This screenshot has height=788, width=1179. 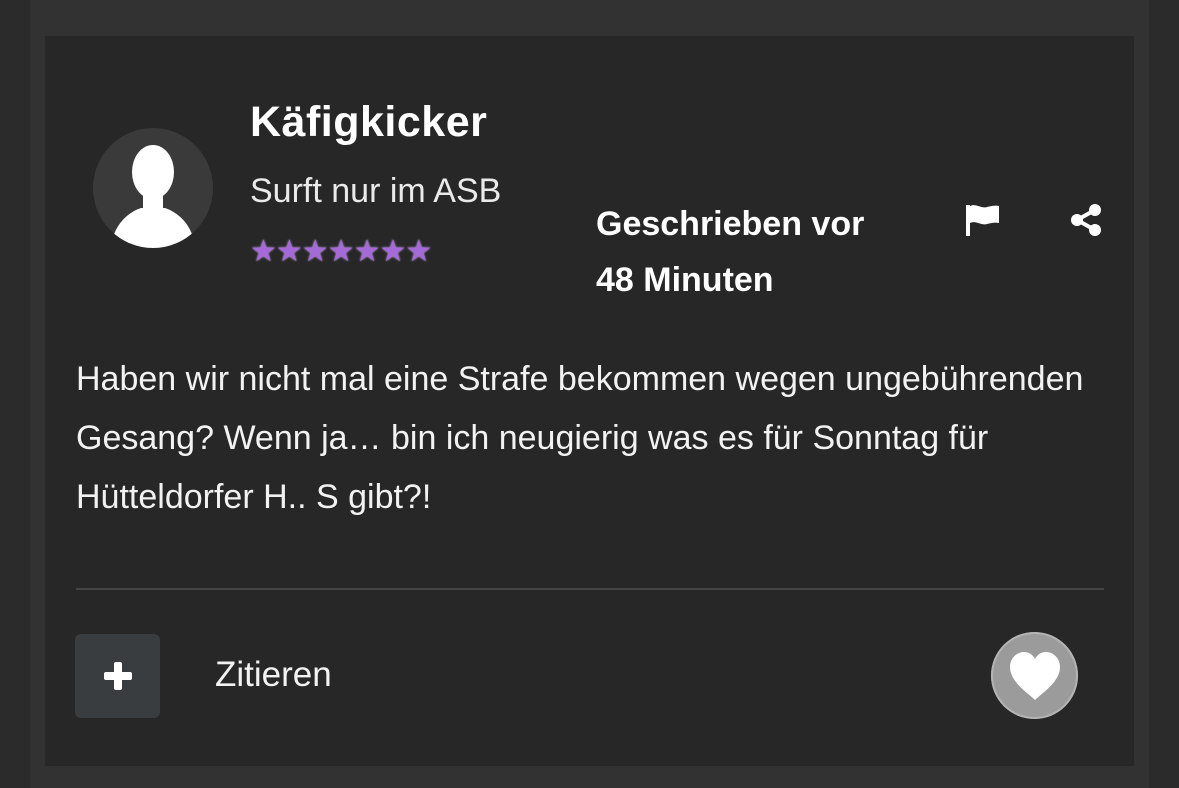 I want to click on user-silhouette-icon, so click(x=153, y=196).